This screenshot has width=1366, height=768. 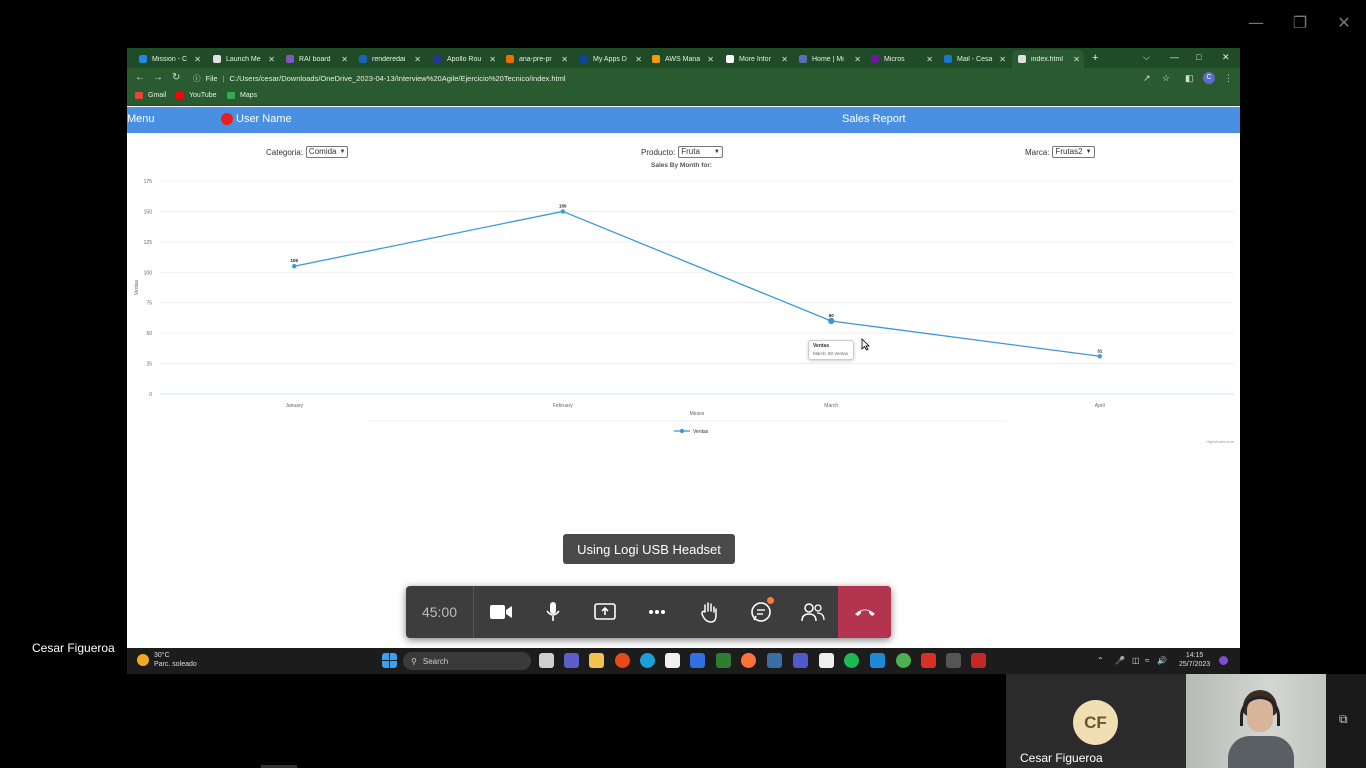 What do you see at coordinates (813, 612) in the screenshot?
I see `participants-button` at bounding box center [813, 612].